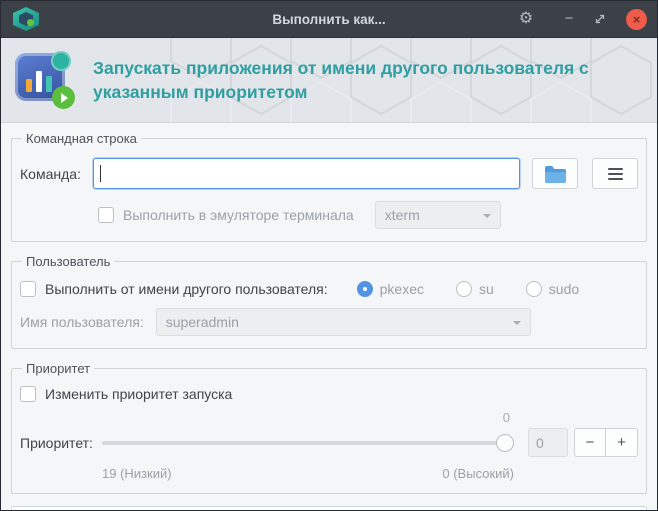 This screenshot has height=511, width=658. What do you see at coordinates (478, 473) in the screenshot?
I see `priority-max-label: 0 (Высокий)` at bounding box center [478, 473].